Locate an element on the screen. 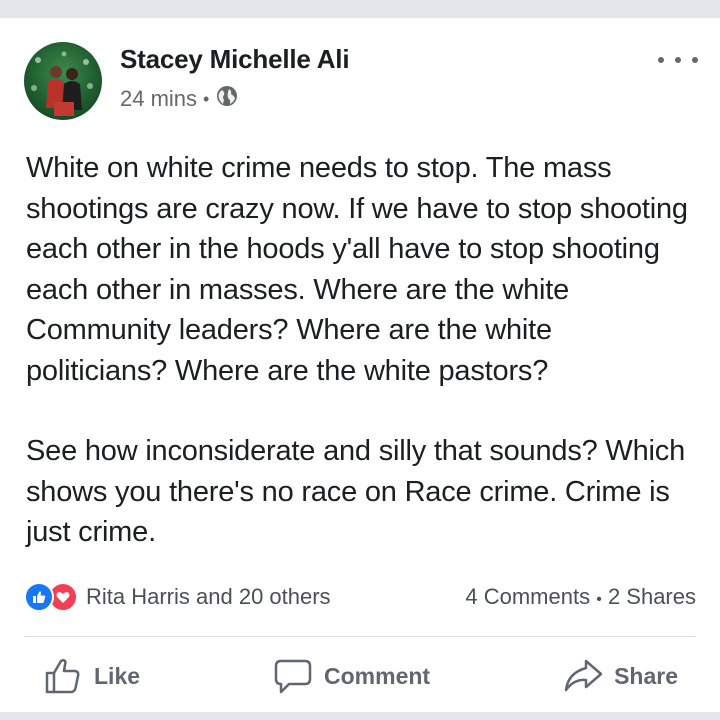  shares-count: 2 Shares is located at coordinates (652, 596).